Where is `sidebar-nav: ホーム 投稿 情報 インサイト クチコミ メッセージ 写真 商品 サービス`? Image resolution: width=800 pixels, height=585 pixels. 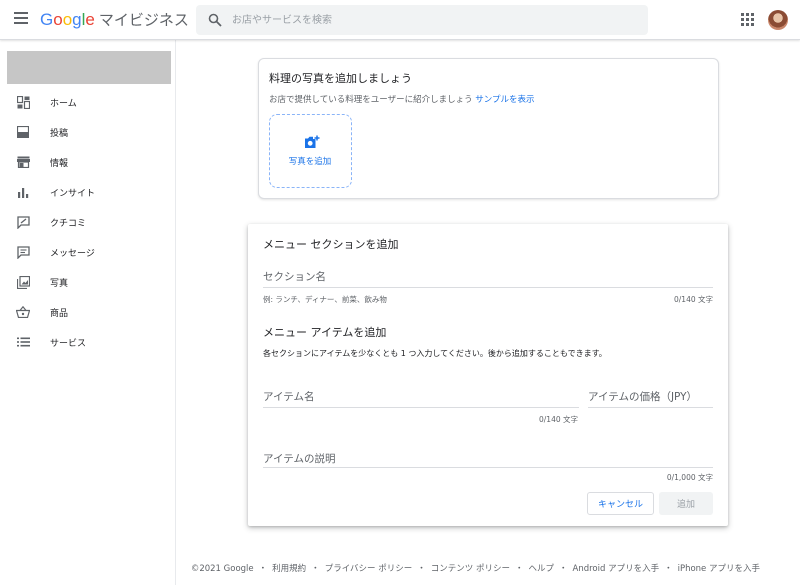 sidebar-nav: ホーム 投稿 情報 インサイト クチコミ メッセージ 写真 商品 サービス is located at coordinates (88, 222).